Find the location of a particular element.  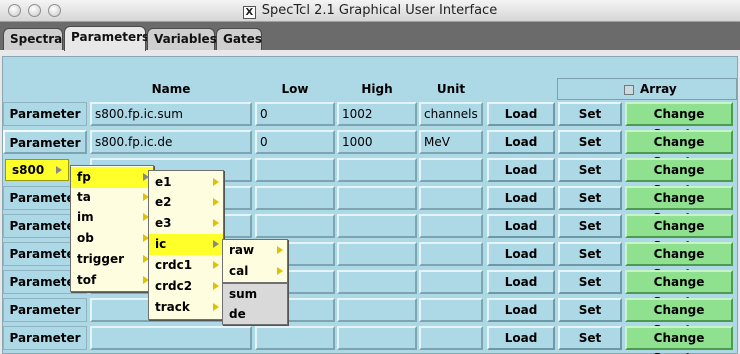

menu-item-e3: e3 is located at coordinates (186, 223).